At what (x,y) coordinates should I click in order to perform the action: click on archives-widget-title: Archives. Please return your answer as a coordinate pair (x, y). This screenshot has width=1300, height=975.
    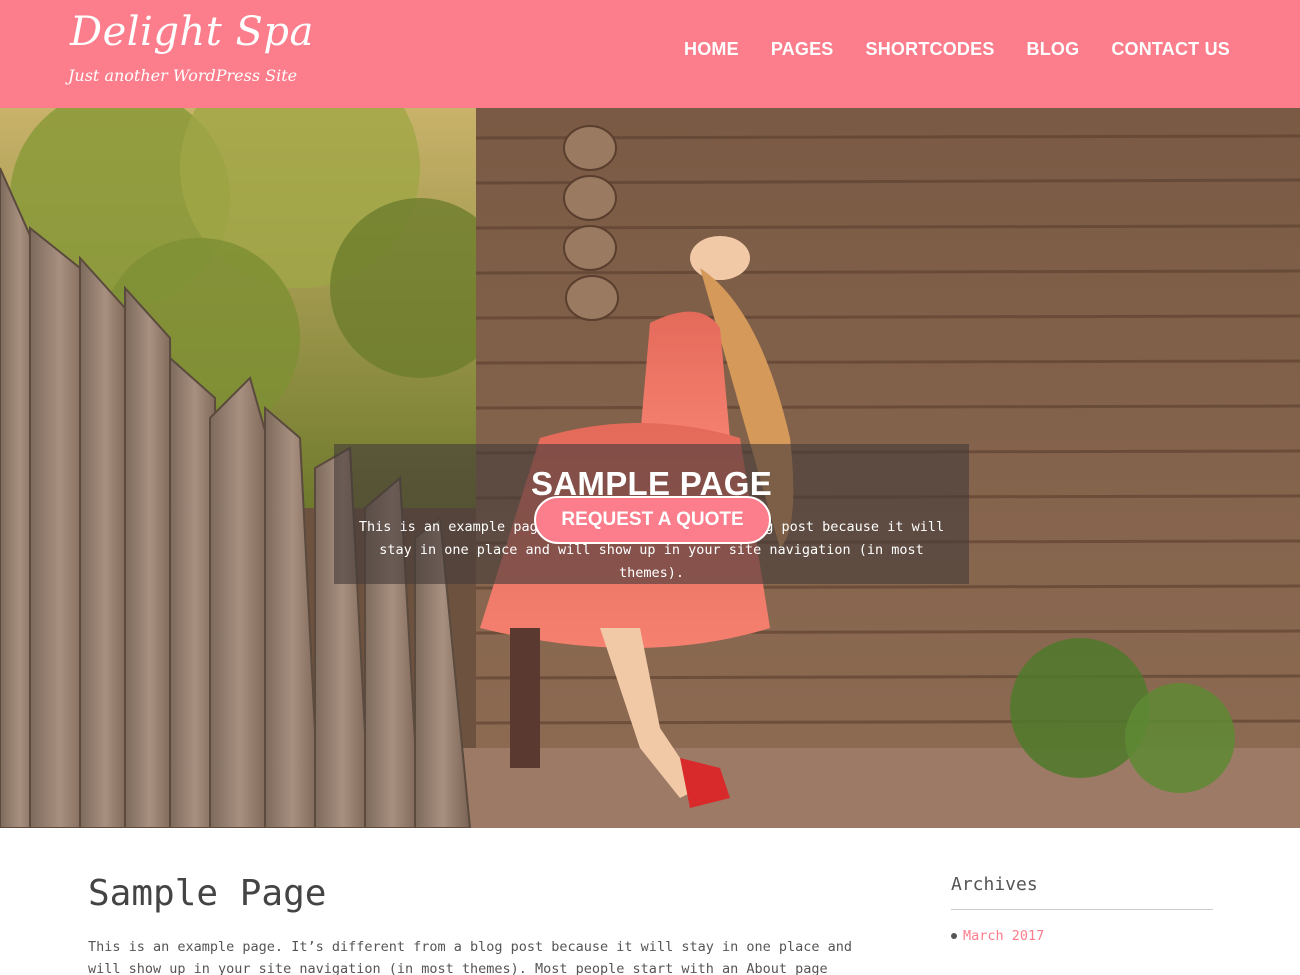
    Looking at the image, I should click on (1082, 891).